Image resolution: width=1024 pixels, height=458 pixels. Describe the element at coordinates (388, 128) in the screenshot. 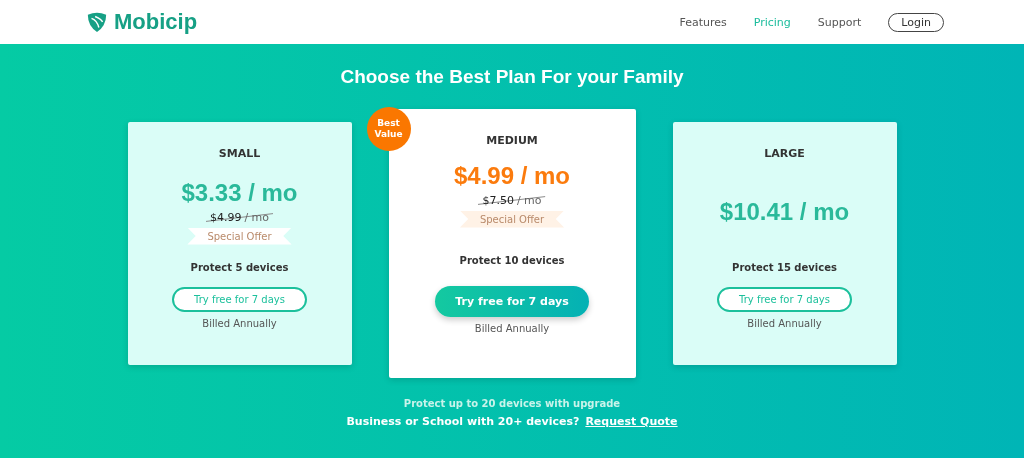

I see `best-value-badge: Best Value` at that location.